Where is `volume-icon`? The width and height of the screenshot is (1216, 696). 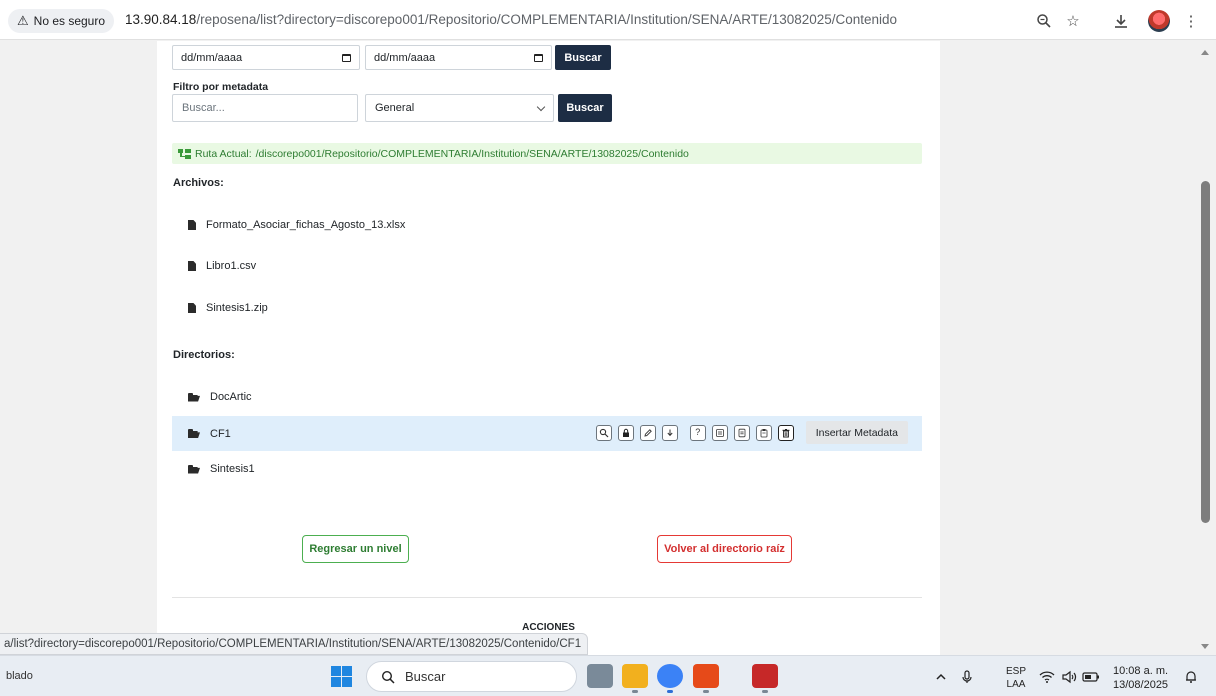 volume-icon is located at coordinates (1069, 677).